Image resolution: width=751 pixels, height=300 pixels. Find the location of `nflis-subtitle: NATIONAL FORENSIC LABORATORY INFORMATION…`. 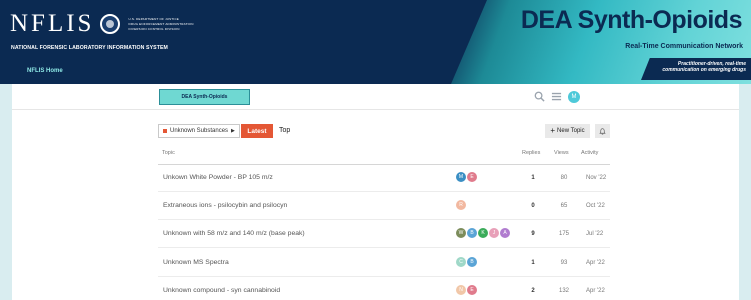

nflis-subtitle: NATIONAL FORENSIC LABORATORY INFORMATION… is located at coordinates (89, 48).